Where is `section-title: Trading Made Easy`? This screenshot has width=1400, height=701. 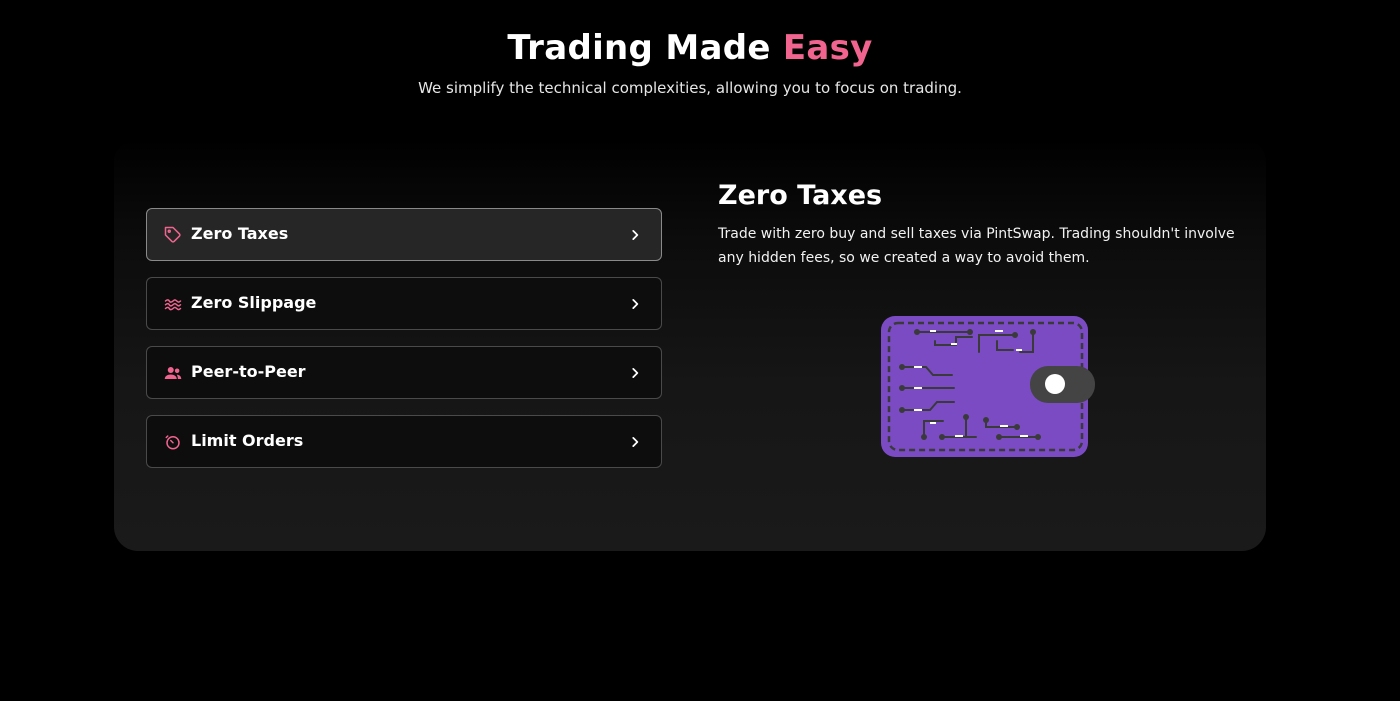 section-title: Trading Made Easy is located at coordinates (690, 48).